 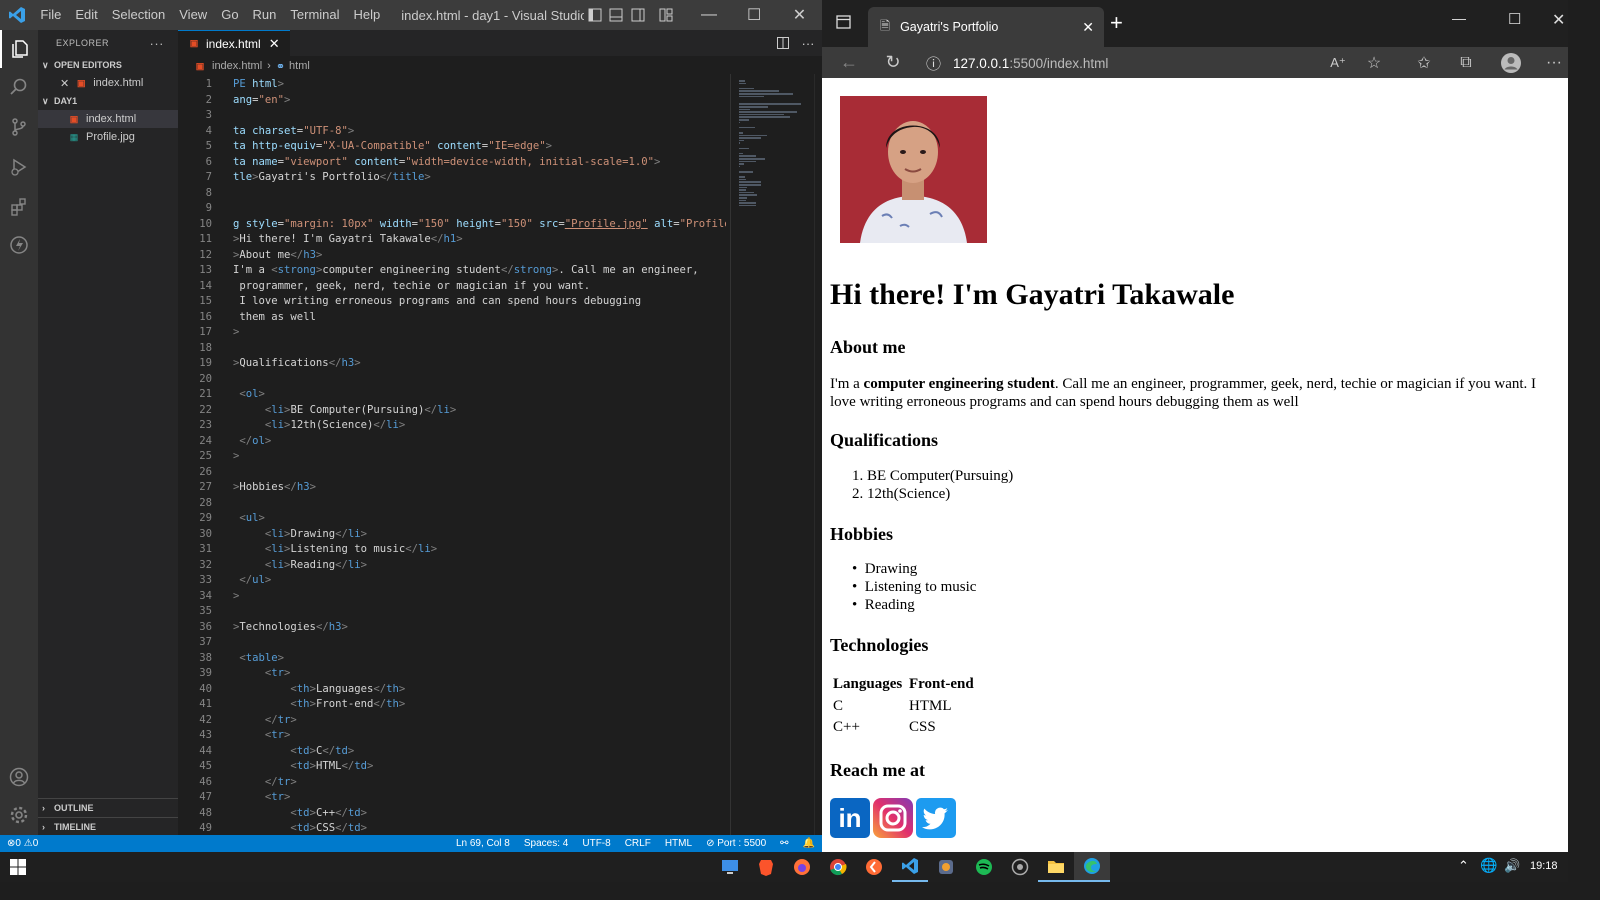 What do you see at coordinates (1459, 18) in the screenshot?
I see `browser-minimize-icon: —` at bounding box center [1459, 18].